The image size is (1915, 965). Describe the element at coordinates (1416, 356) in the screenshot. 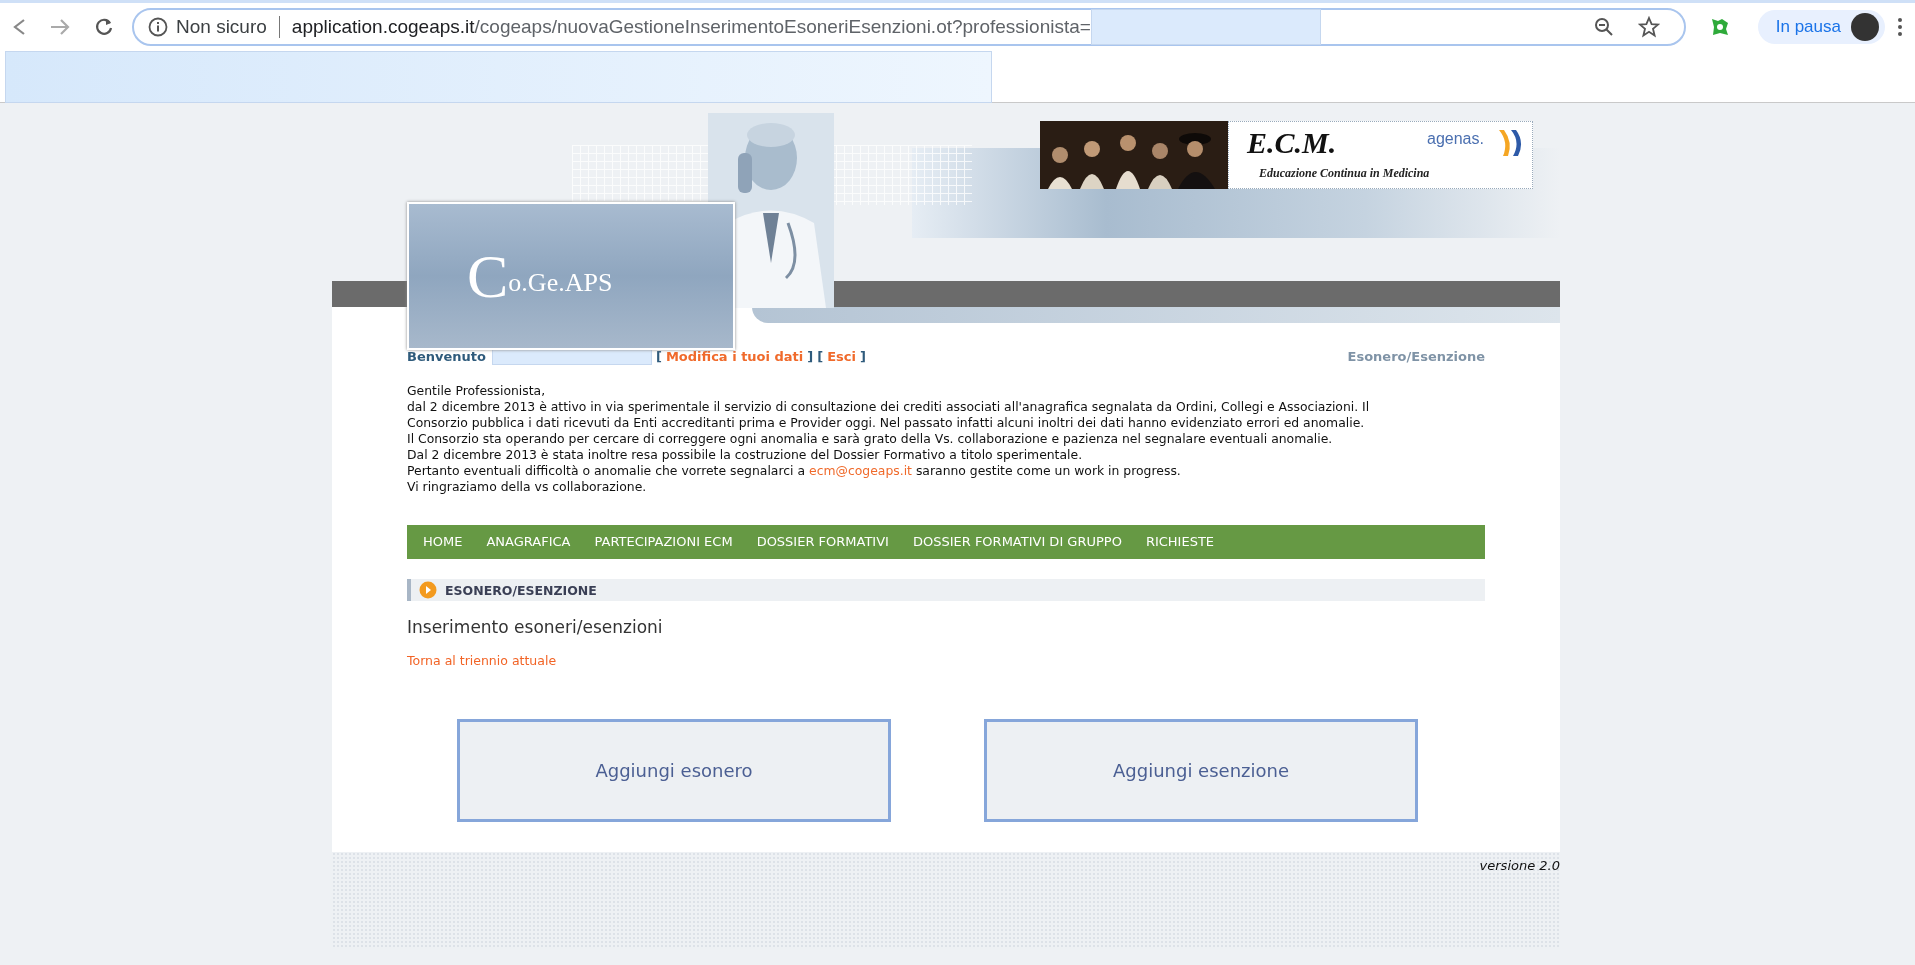

I see `section-label: Esonero/Esenzione` at that location.